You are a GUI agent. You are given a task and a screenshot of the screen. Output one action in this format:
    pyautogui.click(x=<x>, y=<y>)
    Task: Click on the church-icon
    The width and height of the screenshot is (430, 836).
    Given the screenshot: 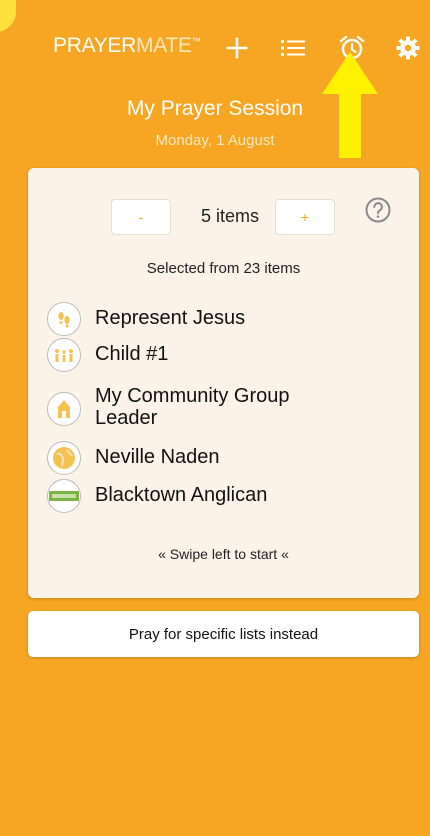 What is the action you would take?
    pyautogui.click(x=64, y=409)
    